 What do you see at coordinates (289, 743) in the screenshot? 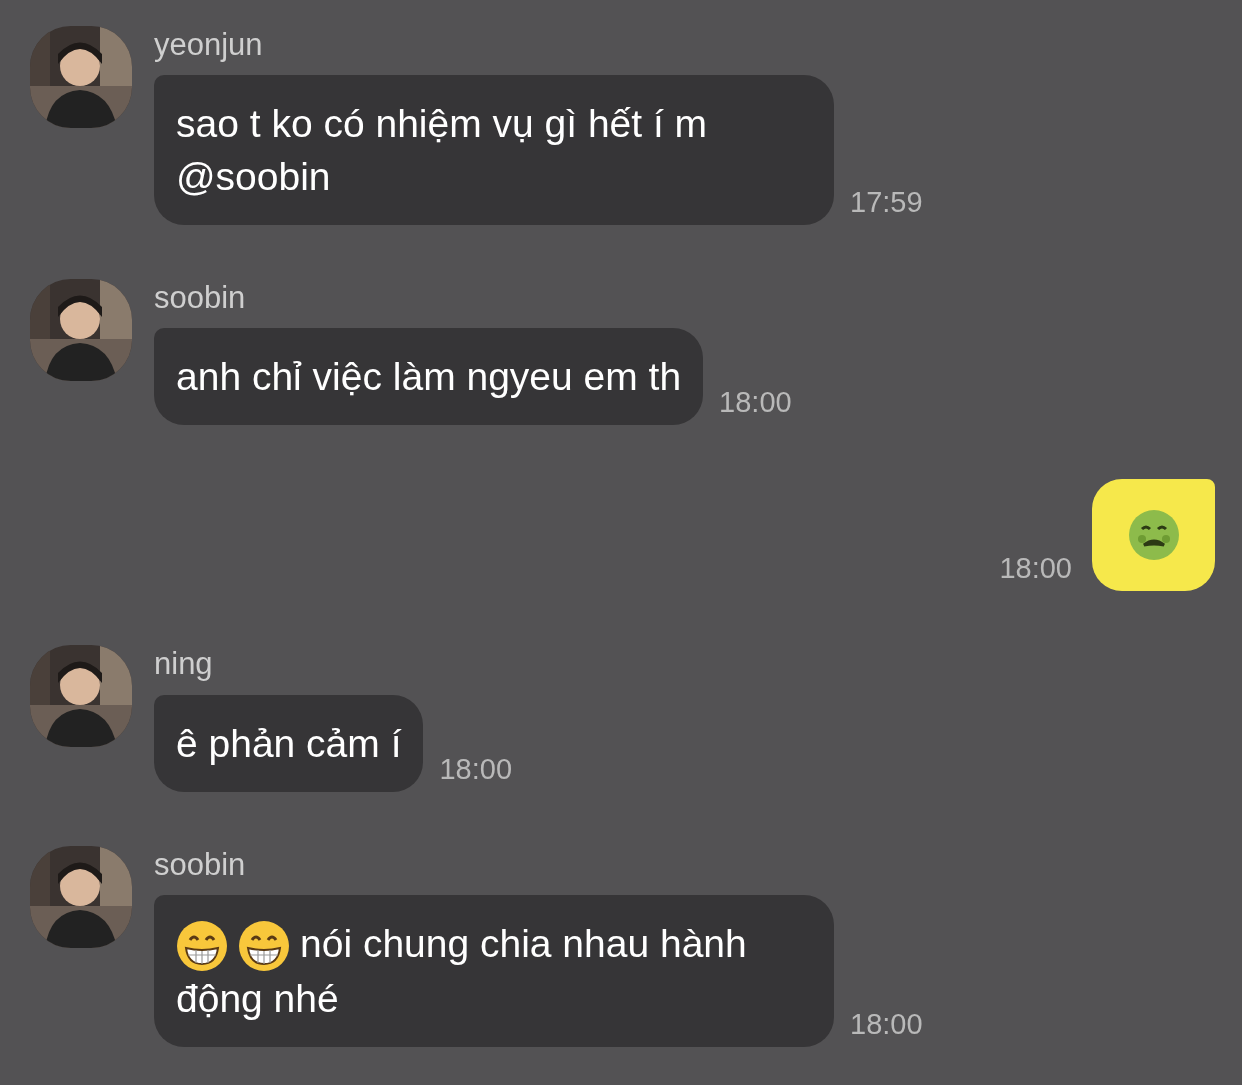
I see `message-bubble: ê phản cảm í` at bounding box center [289, 743].